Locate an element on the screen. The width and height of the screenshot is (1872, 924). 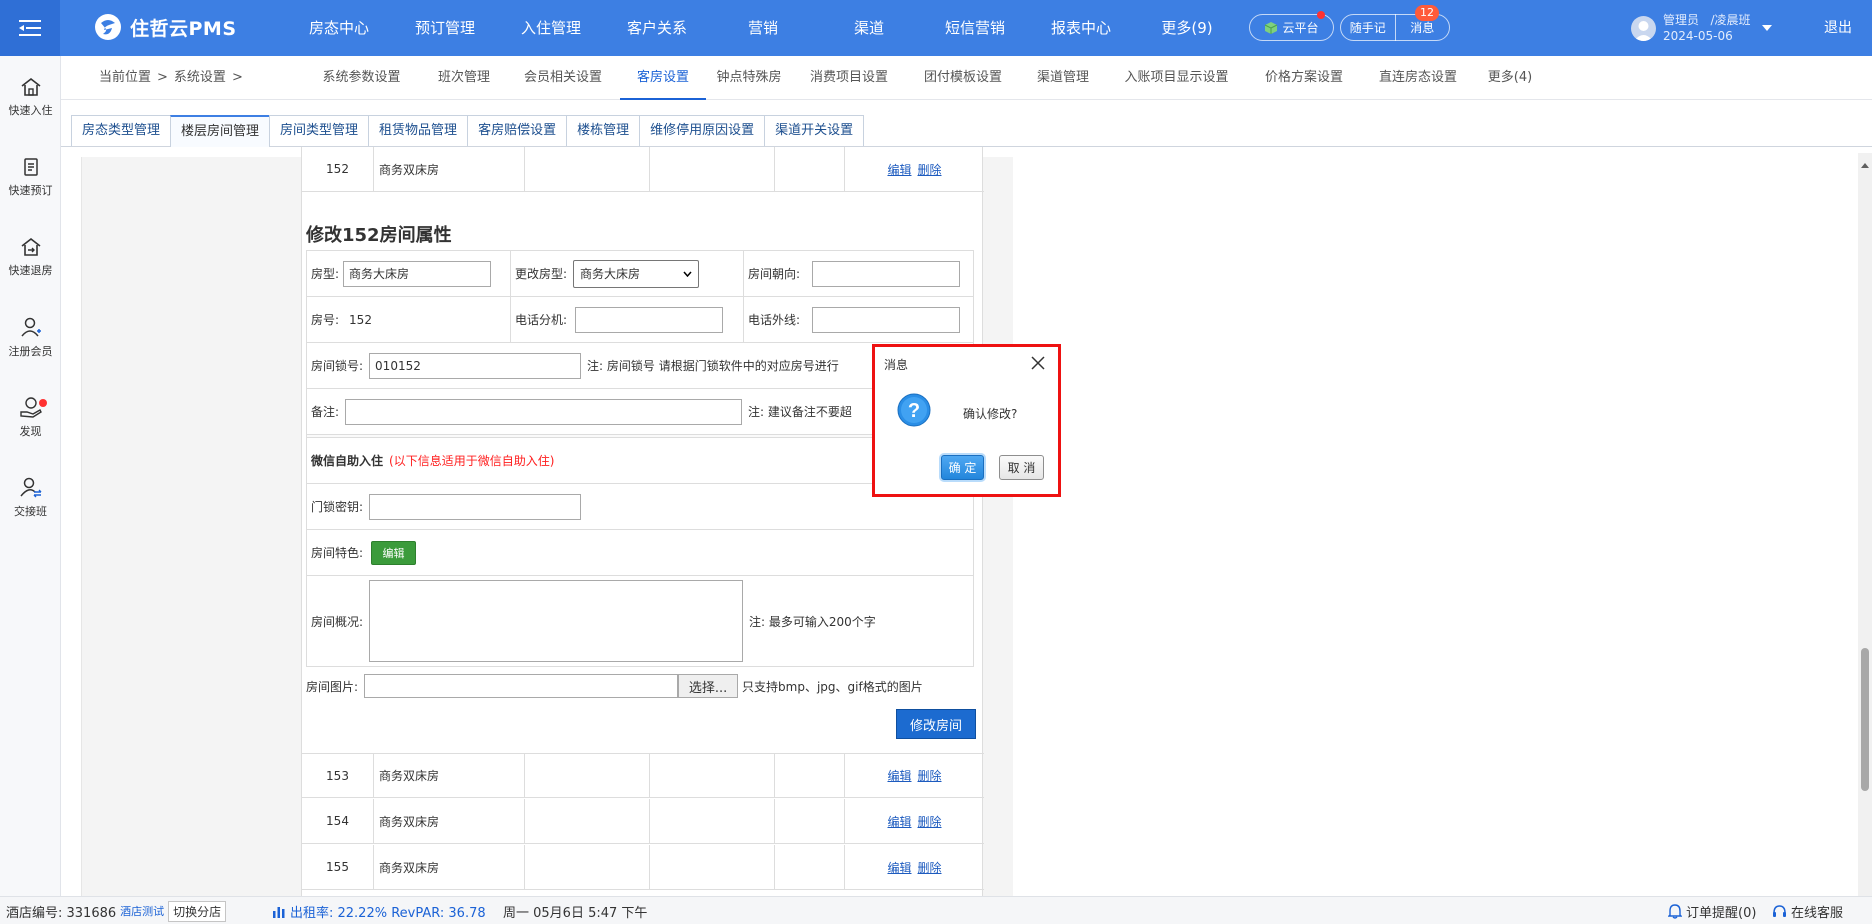
tab-room-compensation: 客房赔偿设置 is located at coordinates (517, 130).